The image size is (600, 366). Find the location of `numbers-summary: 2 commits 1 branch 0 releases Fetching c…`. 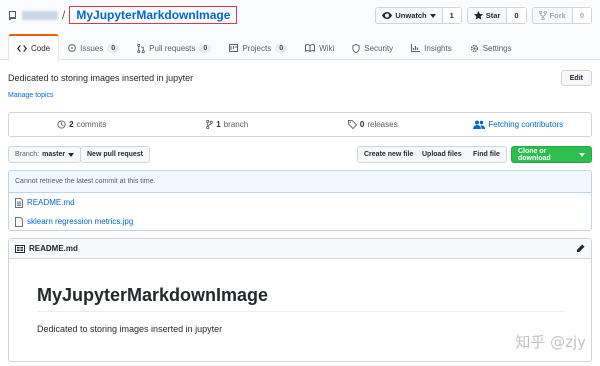

numbers-summary: 2 commits 1 branch 0 releases Fetching c… is located at coordinates (300, 124).